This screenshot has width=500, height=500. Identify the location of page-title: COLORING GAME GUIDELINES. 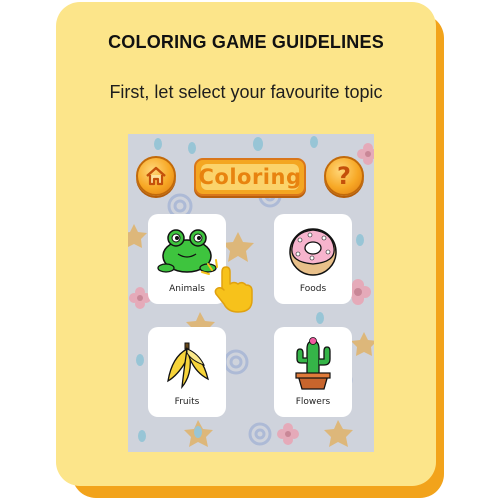
(246, 42).